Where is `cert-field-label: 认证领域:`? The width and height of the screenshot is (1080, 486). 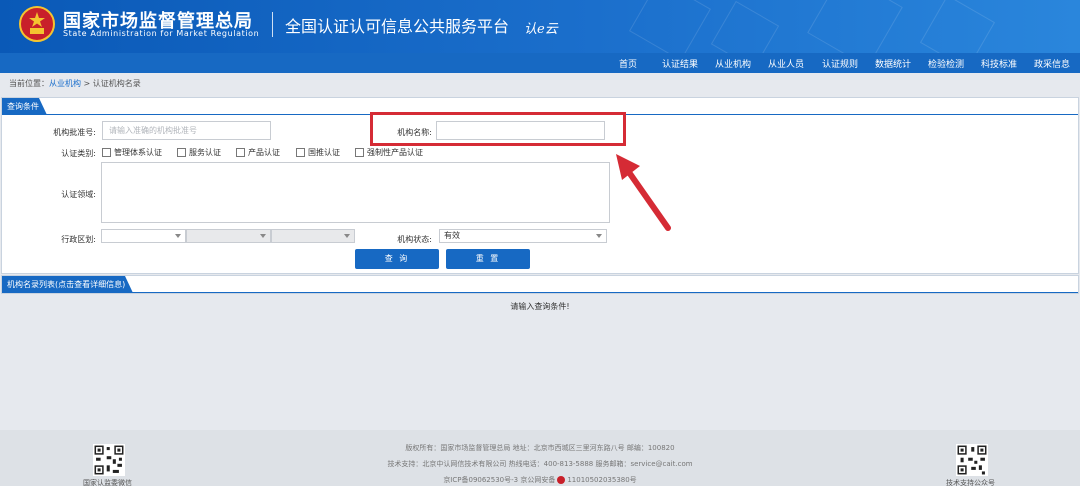 cert-field-label: 认证领域: is located at coordinates (78, 194).